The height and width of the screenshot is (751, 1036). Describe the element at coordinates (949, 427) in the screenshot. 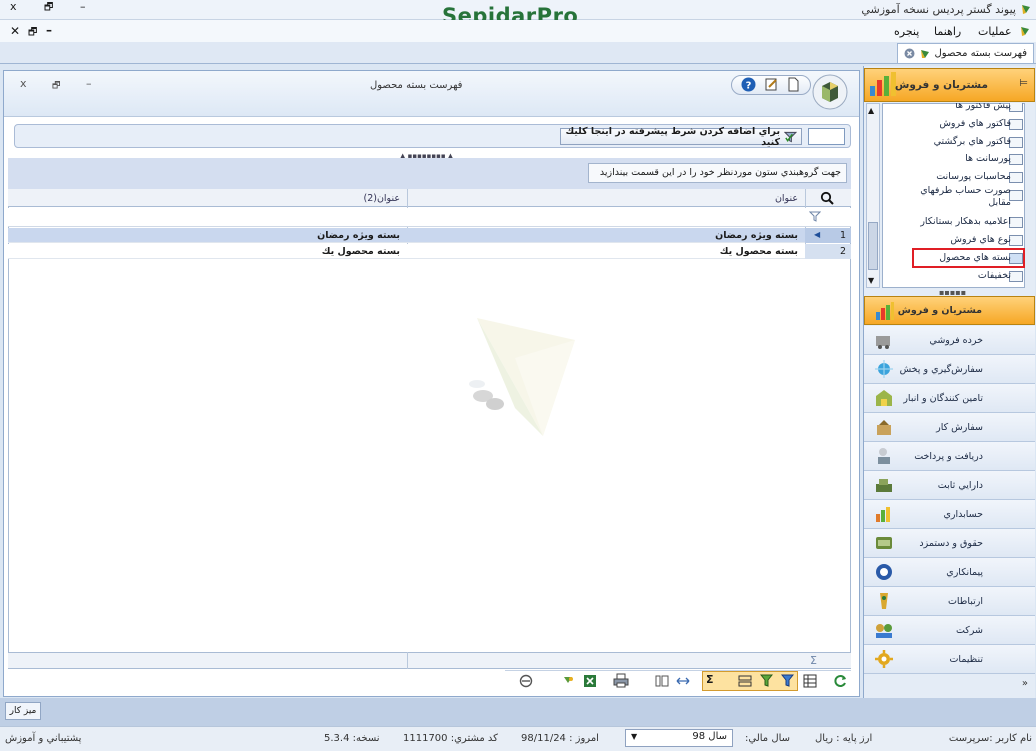

I see `nav-work-order: سفارش كار` at that location.